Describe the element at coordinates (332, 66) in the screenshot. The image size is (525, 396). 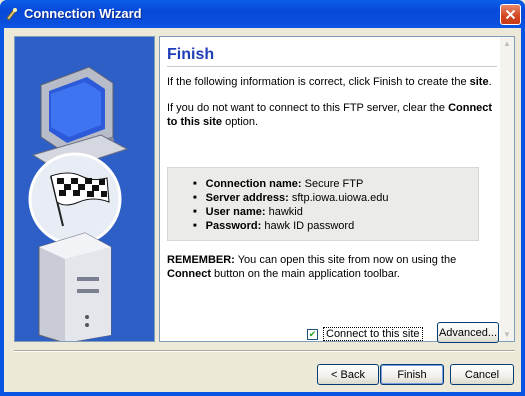
I see `heading-divider` at that location.